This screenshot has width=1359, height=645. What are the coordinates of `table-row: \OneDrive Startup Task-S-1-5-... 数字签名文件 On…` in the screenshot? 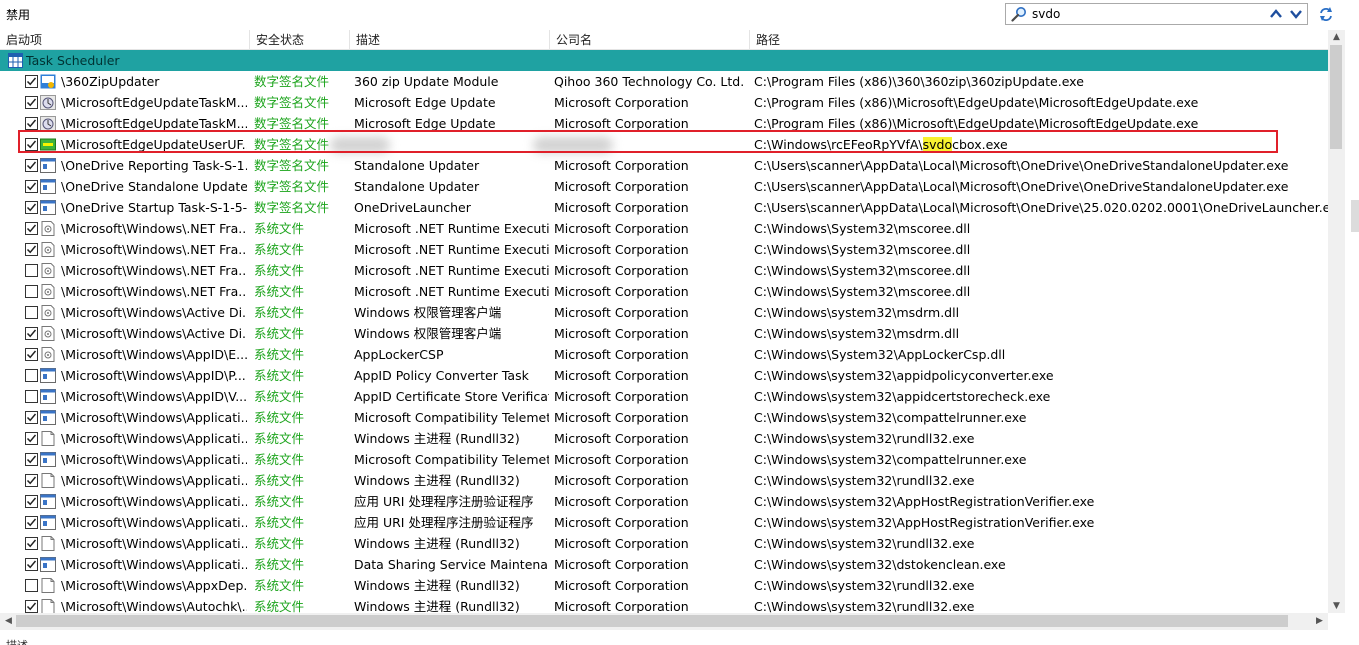 It's located at (664, 207).